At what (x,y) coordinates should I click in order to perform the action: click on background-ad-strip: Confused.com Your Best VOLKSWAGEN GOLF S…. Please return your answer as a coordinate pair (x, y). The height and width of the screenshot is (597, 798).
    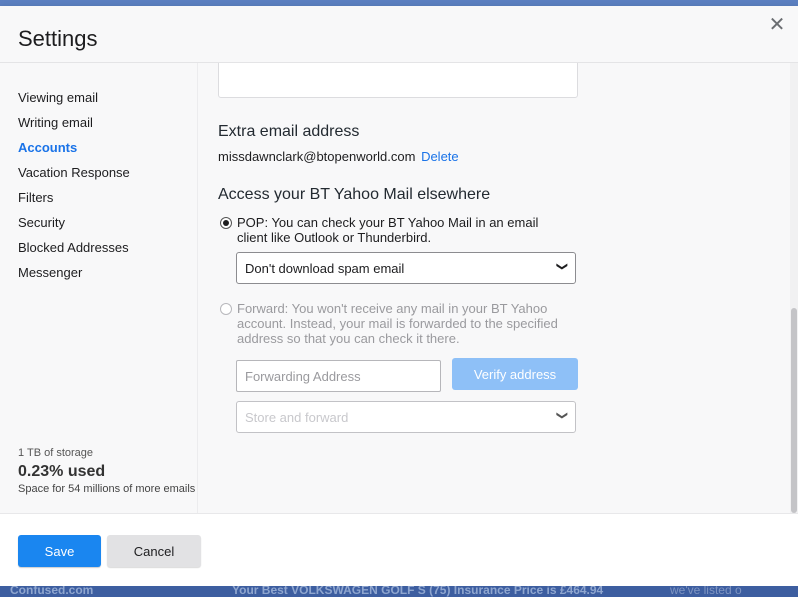
    Looking at the image, I should click on (399, 591).